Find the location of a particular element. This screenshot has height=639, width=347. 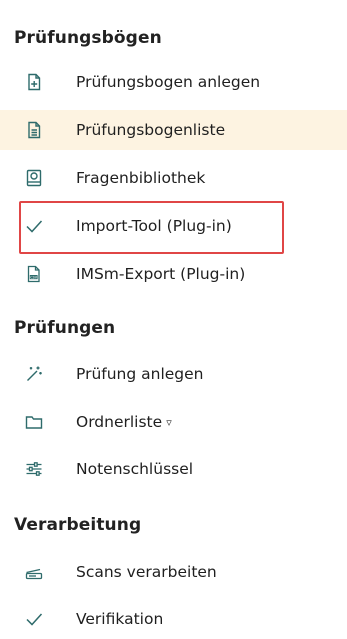

nav-item-pruefungsbogenliste: Prüfungsbogenliste is located at coordinates (173, 130).